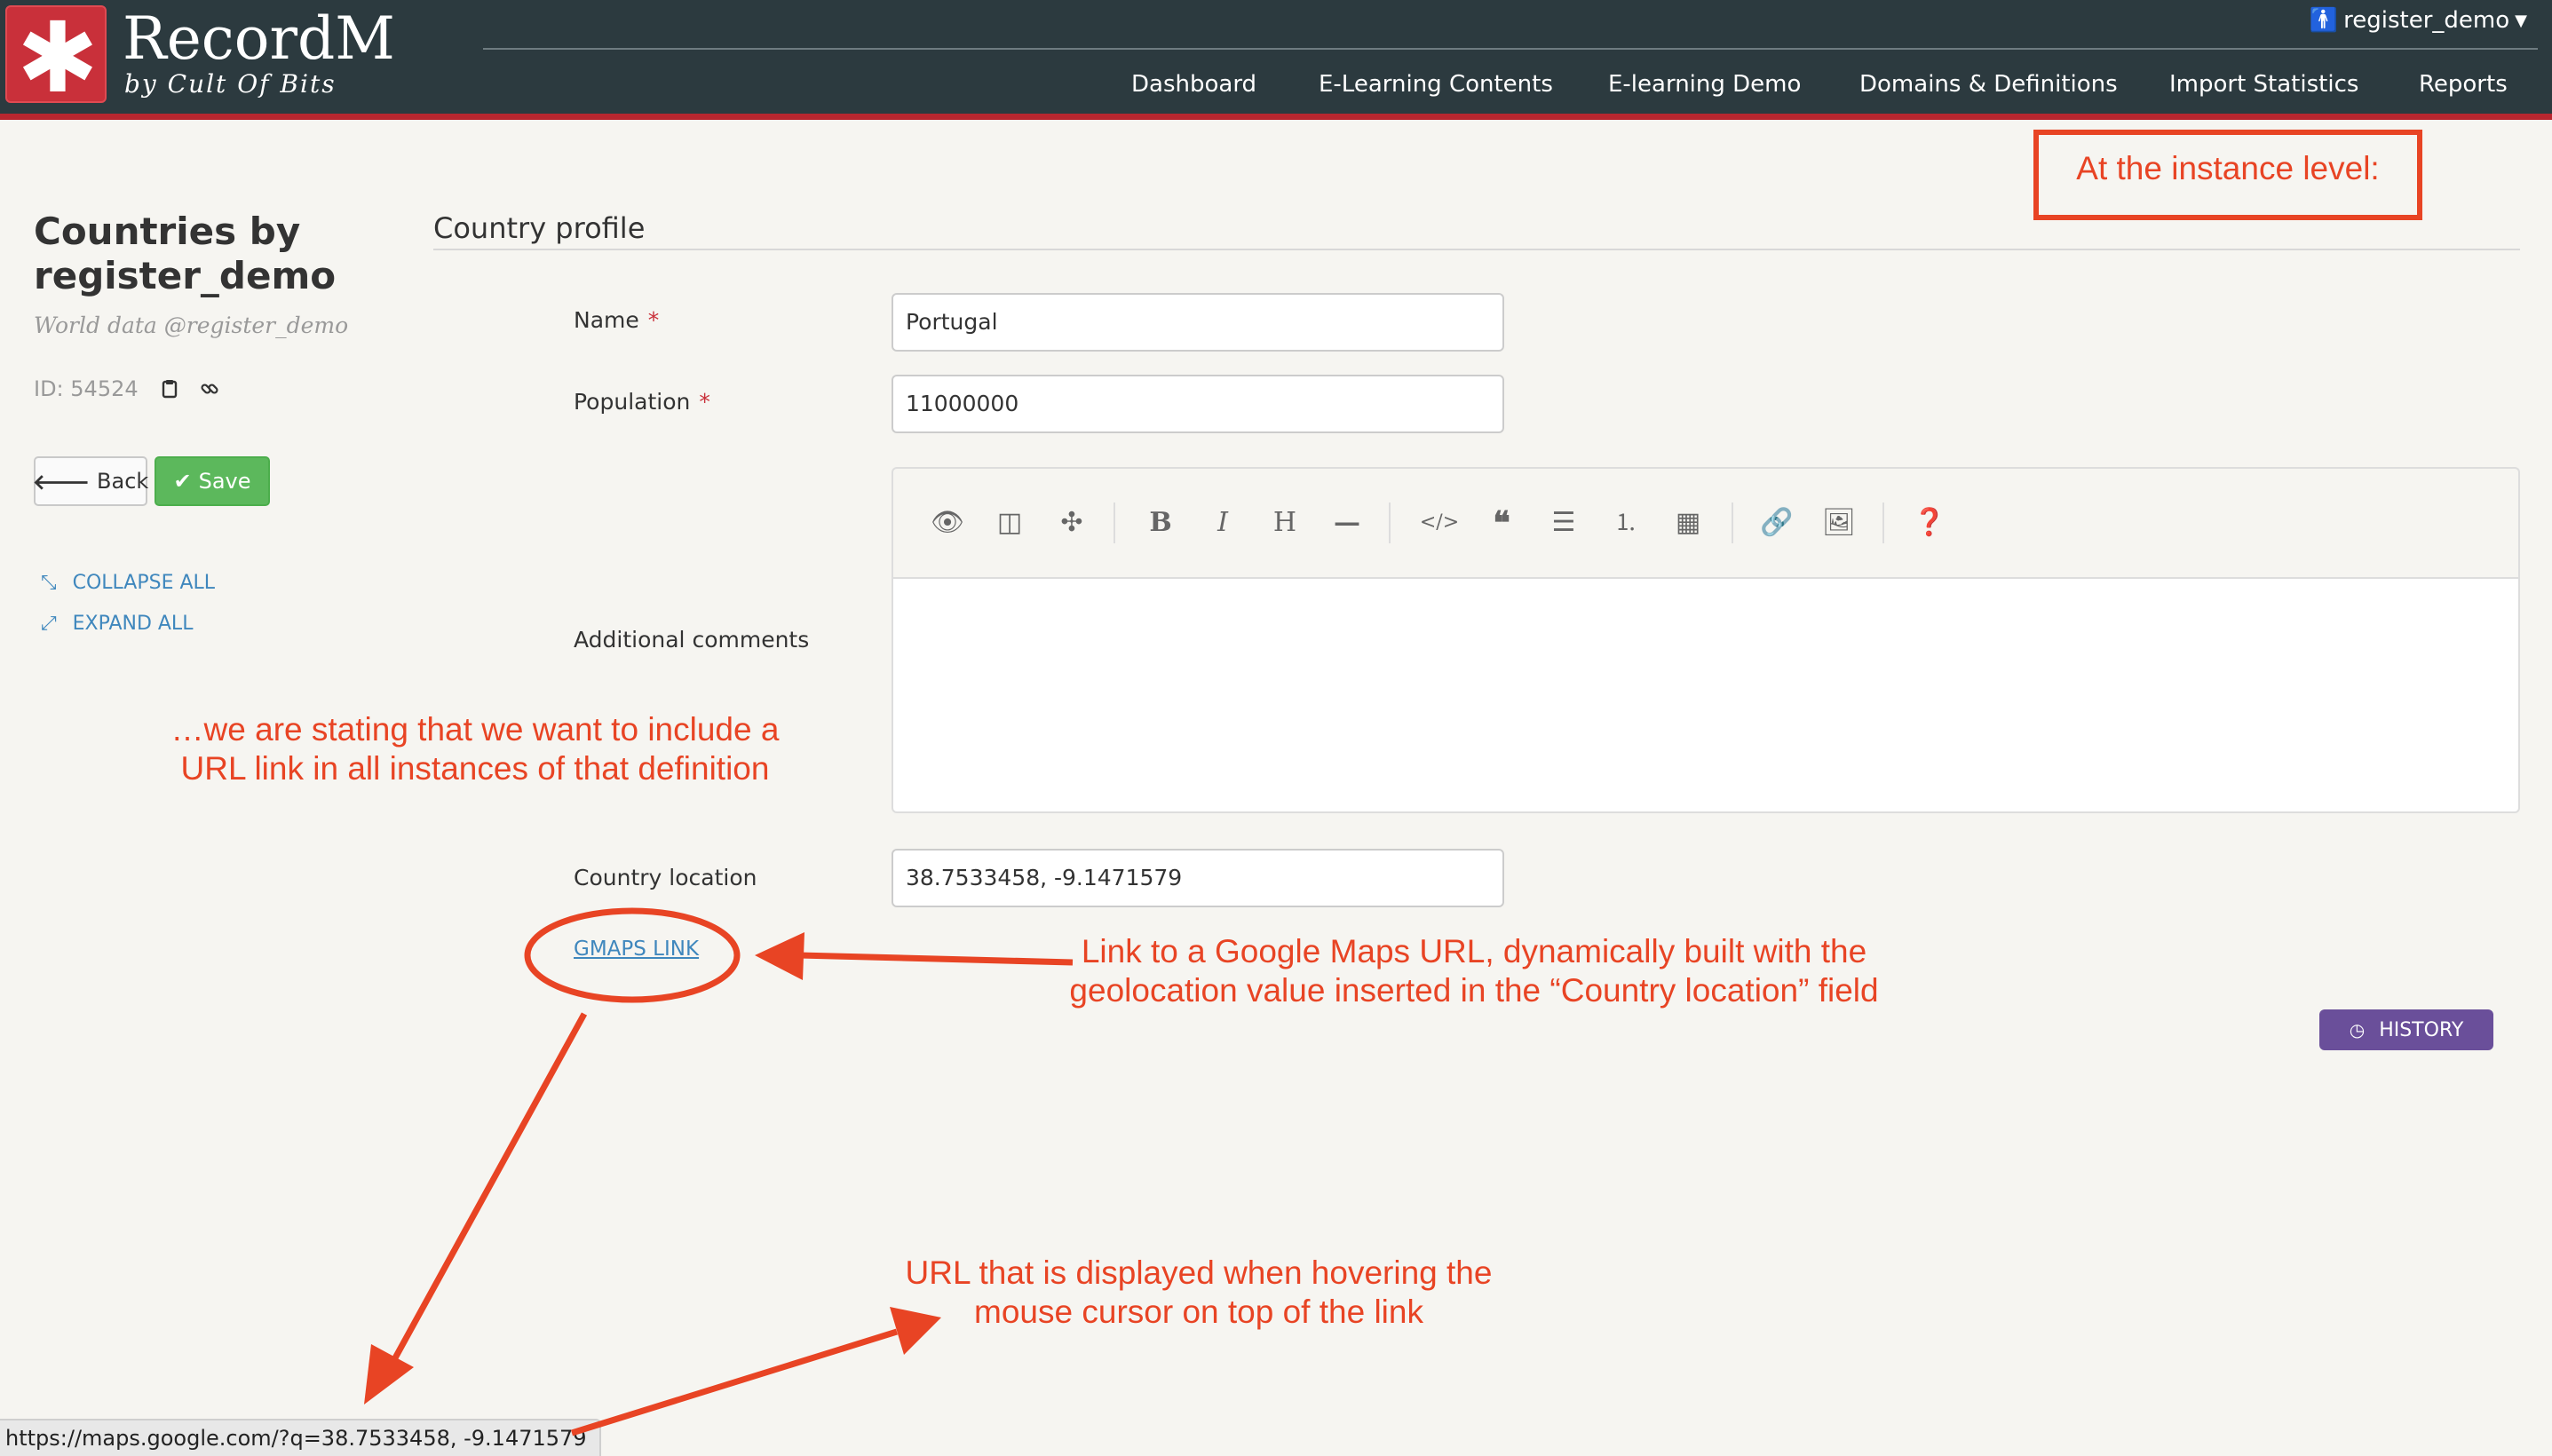  What do you see at coordinates (719, 1171) in the screenshot?
I see `annotation-overlay` at bounding box center [719, 1171].